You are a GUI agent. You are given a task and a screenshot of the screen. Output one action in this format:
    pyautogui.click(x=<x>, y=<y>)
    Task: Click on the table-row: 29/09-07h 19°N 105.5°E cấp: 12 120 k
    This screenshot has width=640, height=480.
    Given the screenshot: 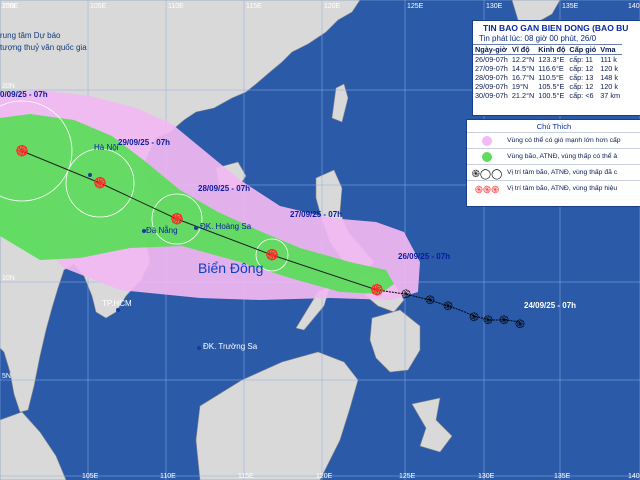 What is the action you would take?
    pyautogui.click(x=547, y=86)
    